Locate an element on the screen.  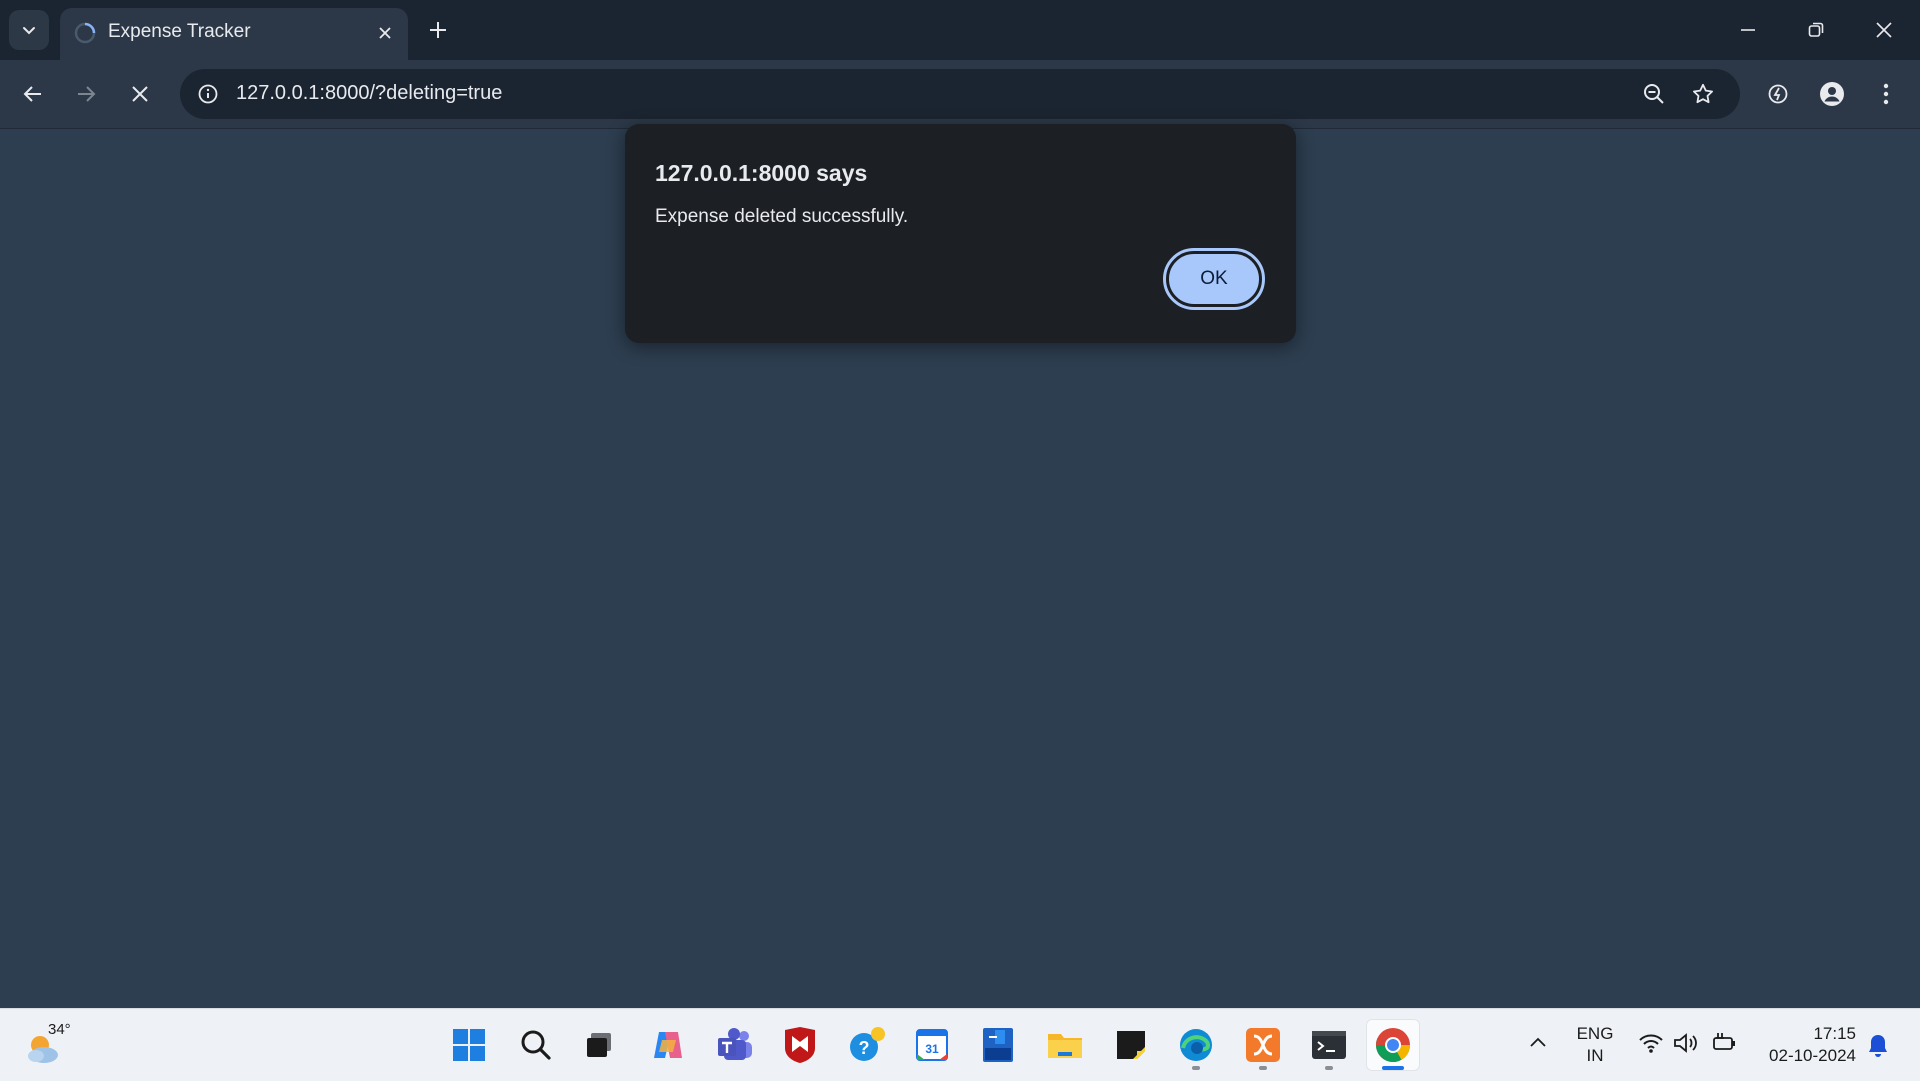
file-explorer-button is located at coordinates (1065, 1045).